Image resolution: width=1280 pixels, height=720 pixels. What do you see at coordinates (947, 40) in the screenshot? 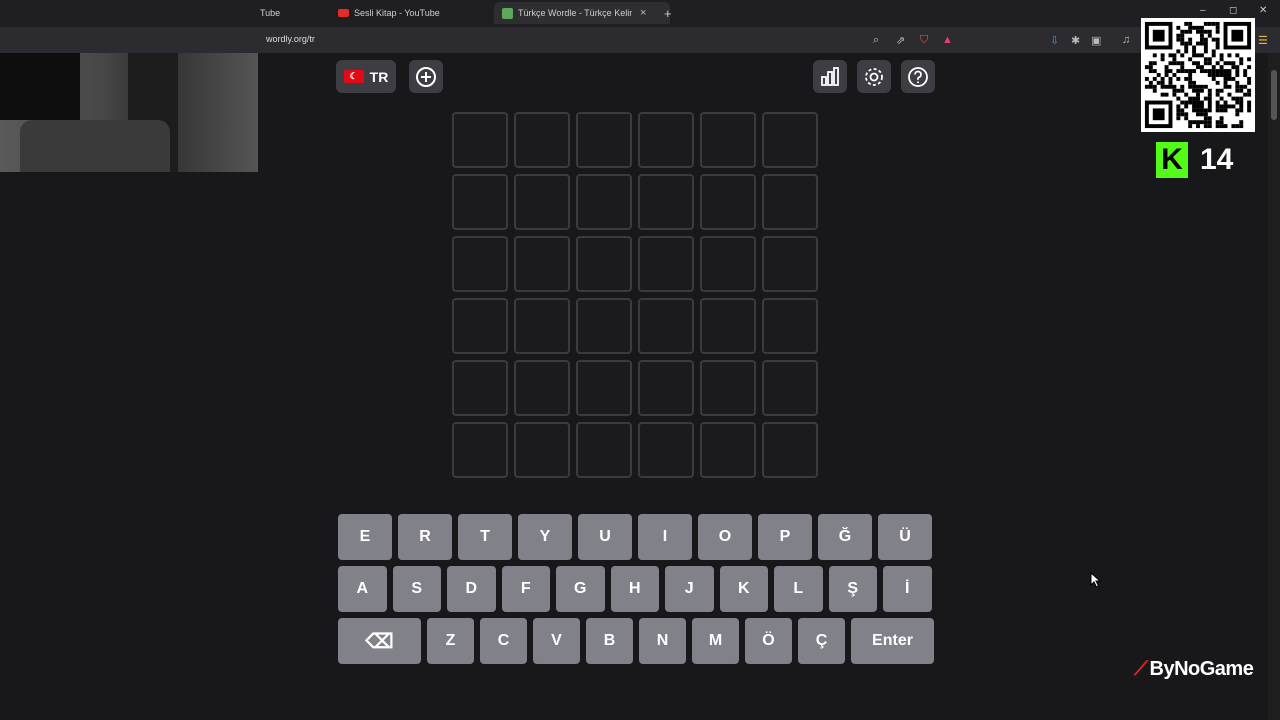
I see `brave-rewards-icon: ▲` at bounding box center [947, 40].